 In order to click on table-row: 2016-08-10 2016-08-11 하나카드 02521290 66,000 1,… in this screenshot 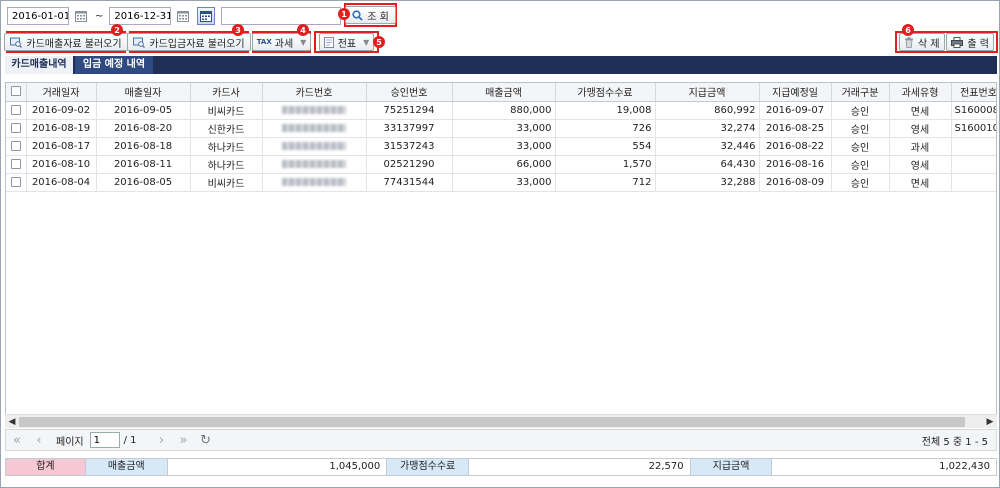, I will do `click(501, 164)`.